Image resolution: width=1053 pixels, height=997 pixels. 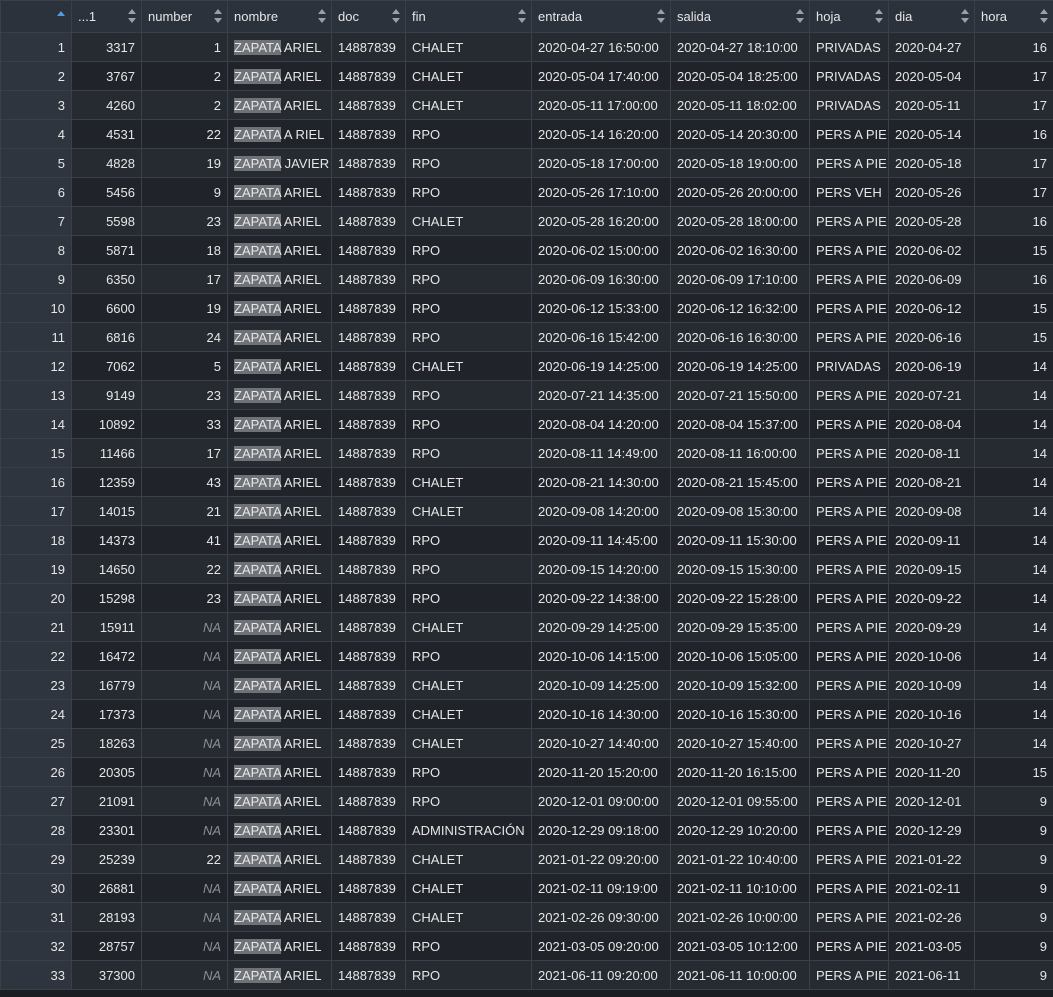 I want to click on cell-1: 23301, so click(x=106, y=830).